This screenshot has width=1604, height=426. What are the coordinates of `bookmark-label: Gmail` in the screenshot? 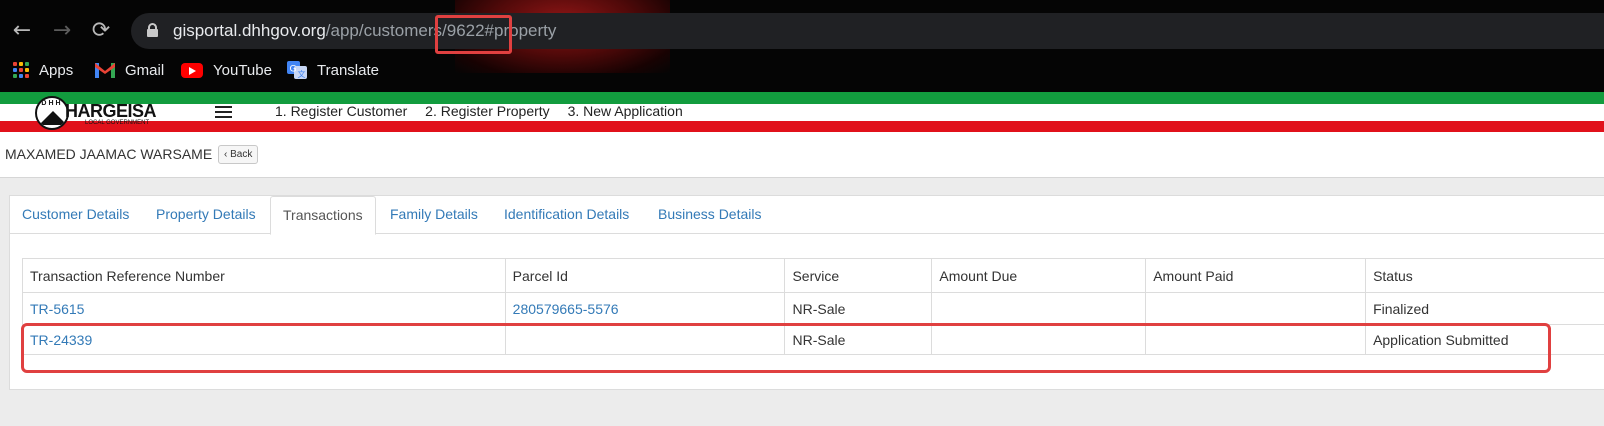 It's located at (145, 70).